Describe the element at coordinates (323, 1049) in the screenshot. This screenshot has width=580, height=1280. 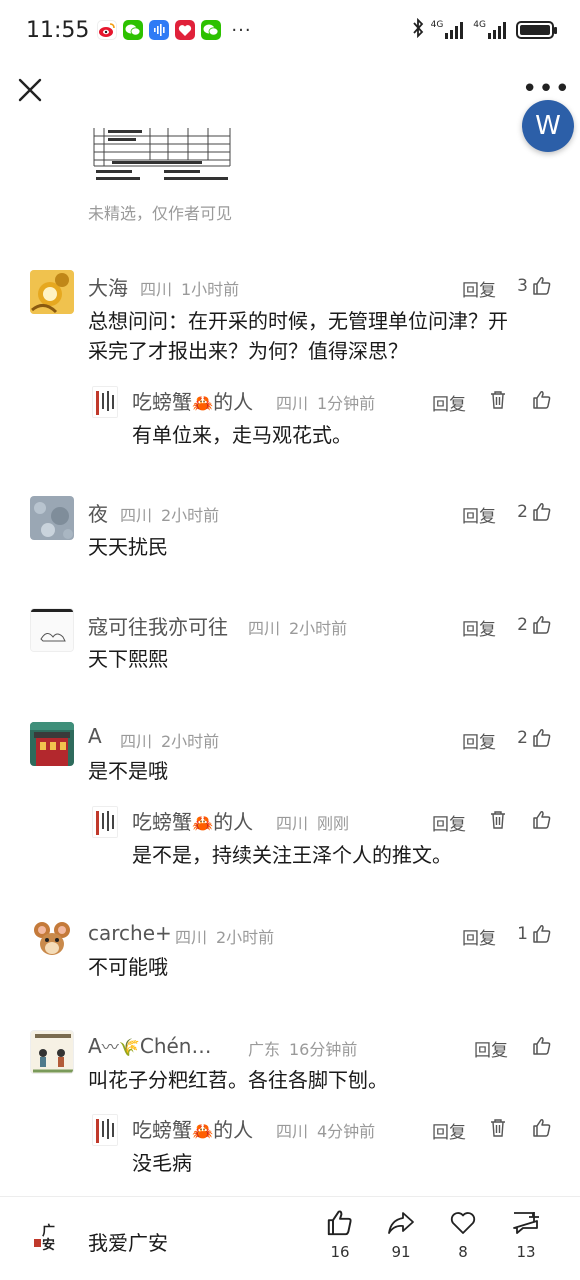
I see `comment-time: 16分钟前` at that location.